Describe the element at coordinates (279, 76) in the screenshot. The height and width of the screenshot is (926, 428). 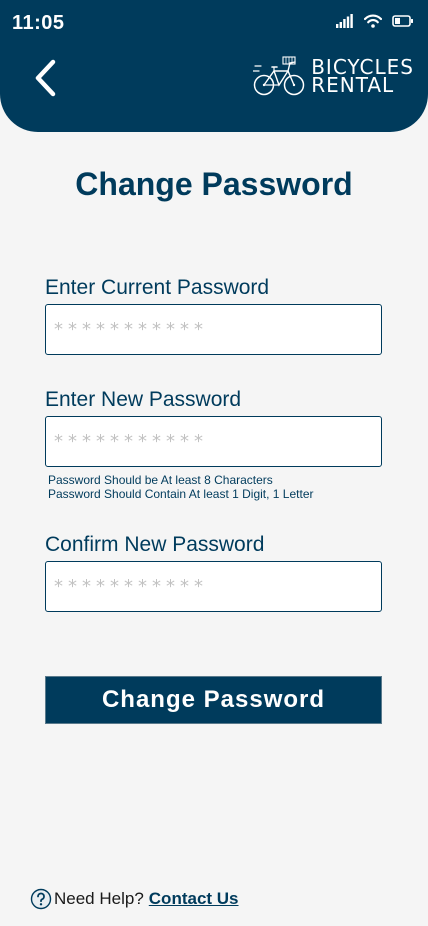
I see `bicycle-icon` at that location.